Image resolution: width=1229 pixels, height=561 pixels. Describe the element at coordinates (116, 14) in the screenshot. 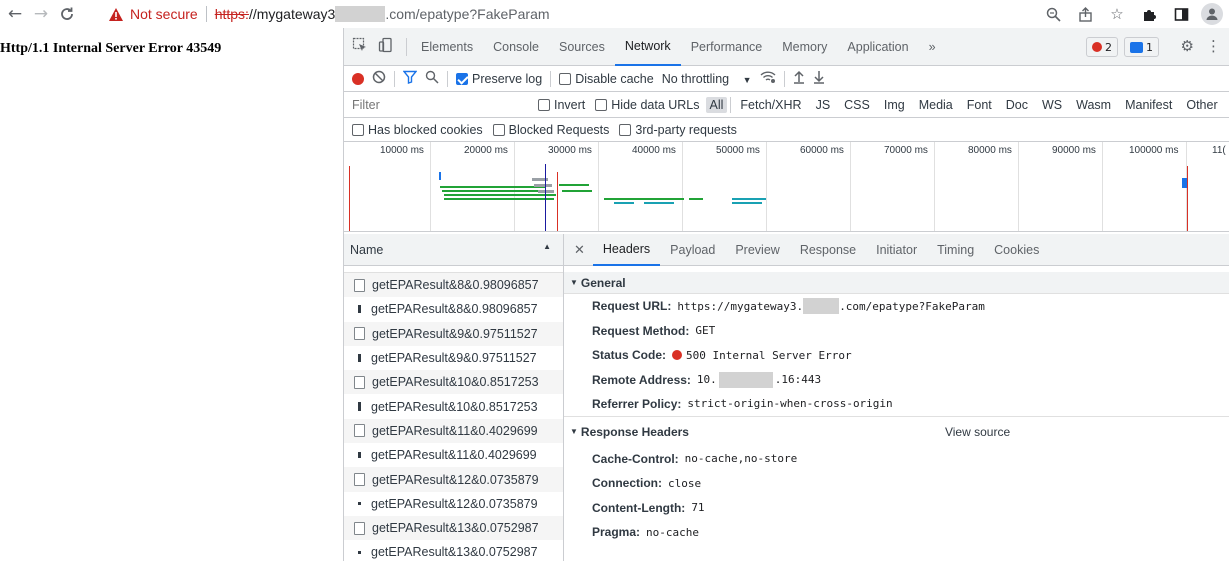

I see `warning-icon` at that location.